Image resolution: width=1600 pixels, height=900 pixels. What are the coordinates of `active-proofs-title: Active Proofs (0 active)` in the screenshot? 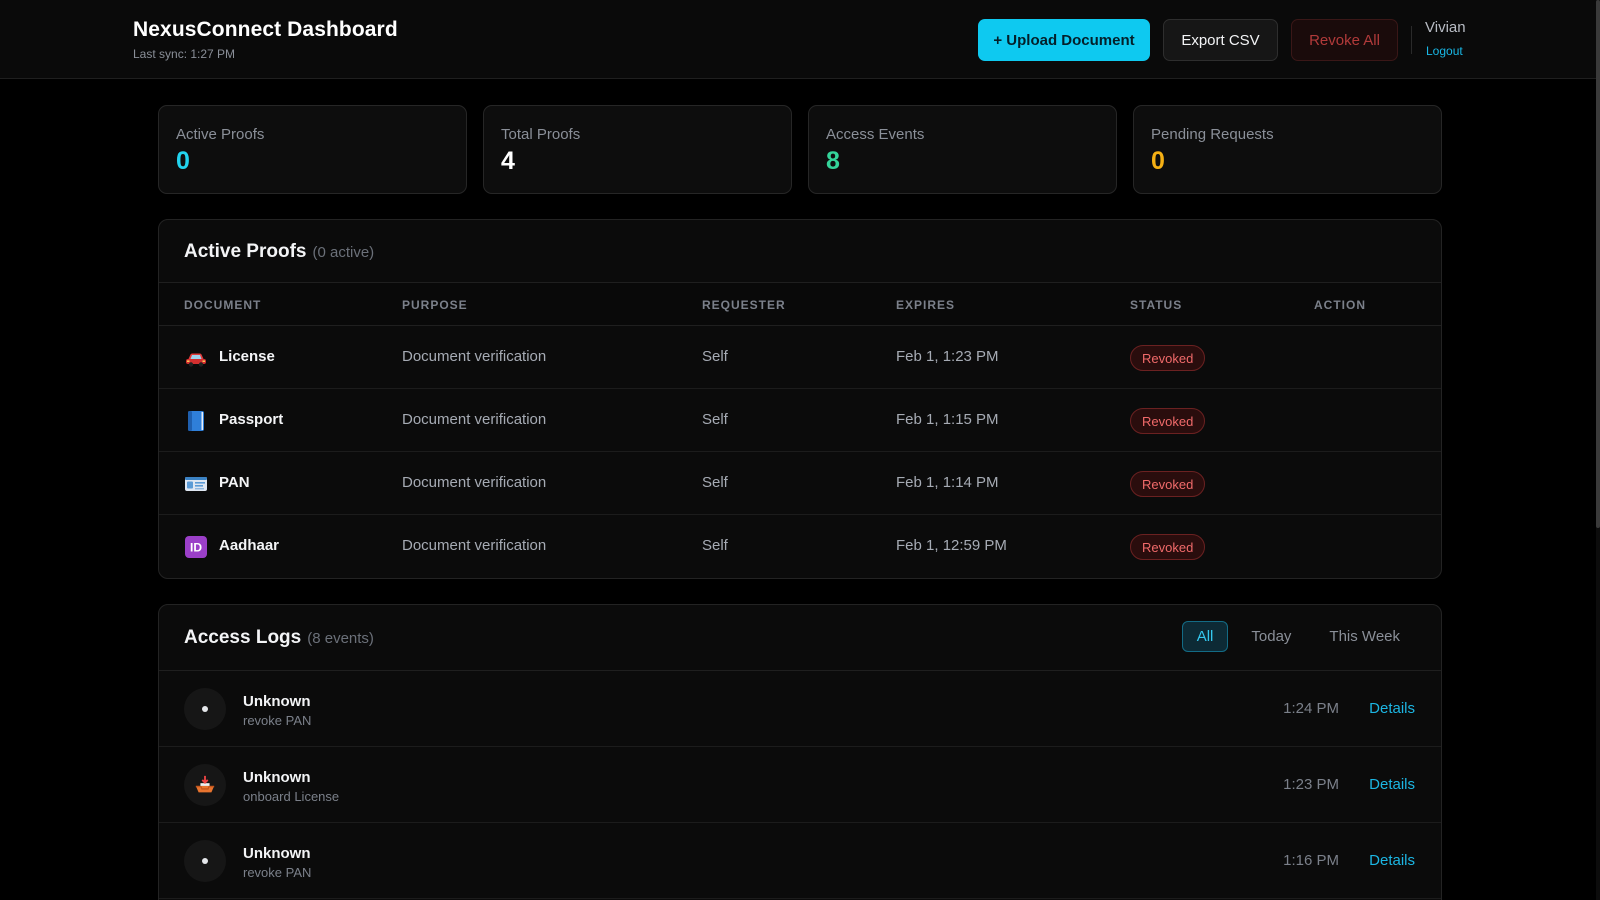 It's located at (279, 252).